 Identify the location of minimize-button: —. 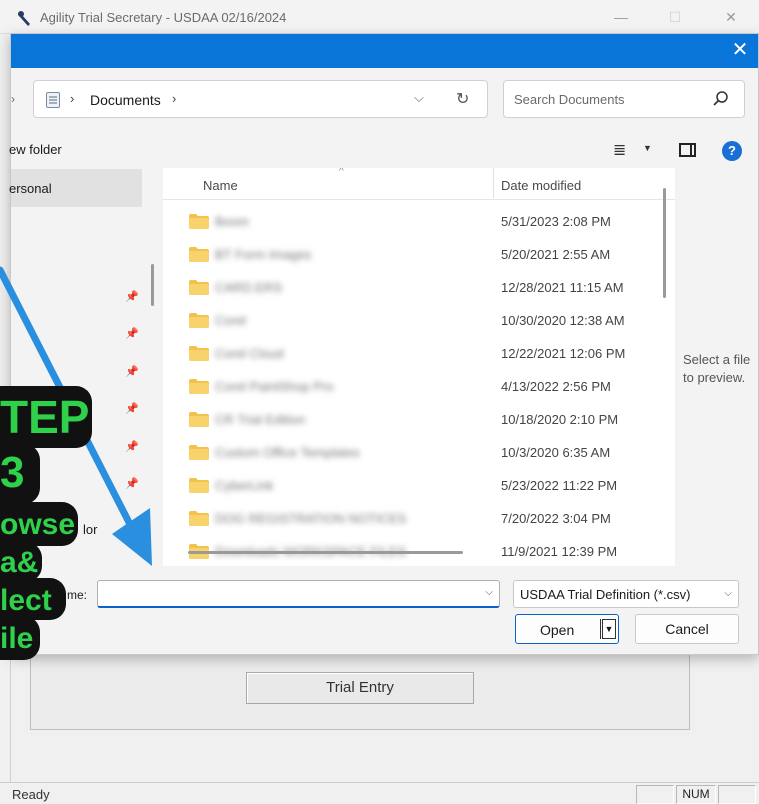
(621, 17).